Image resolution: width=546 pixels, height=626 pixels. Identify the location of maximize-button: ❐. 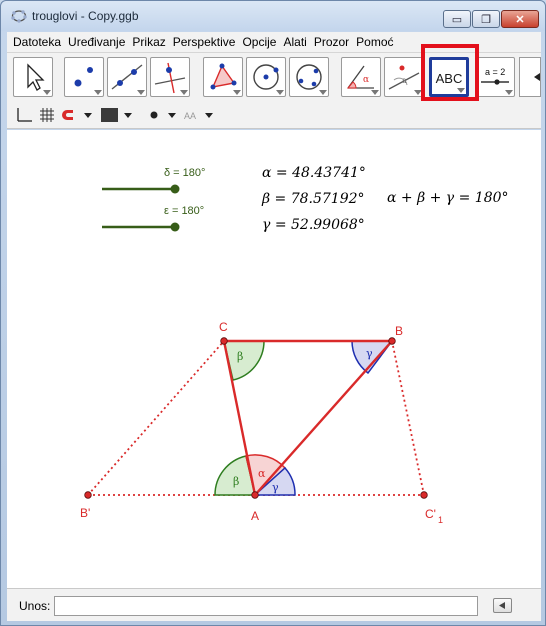
(486, 19).